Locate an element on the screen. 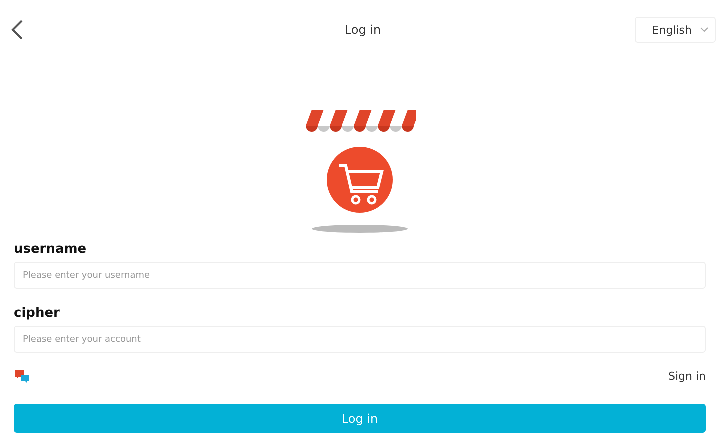 The width and height of the screenshot is (720, 447). field-label: username is located at coordinates (51, 250).